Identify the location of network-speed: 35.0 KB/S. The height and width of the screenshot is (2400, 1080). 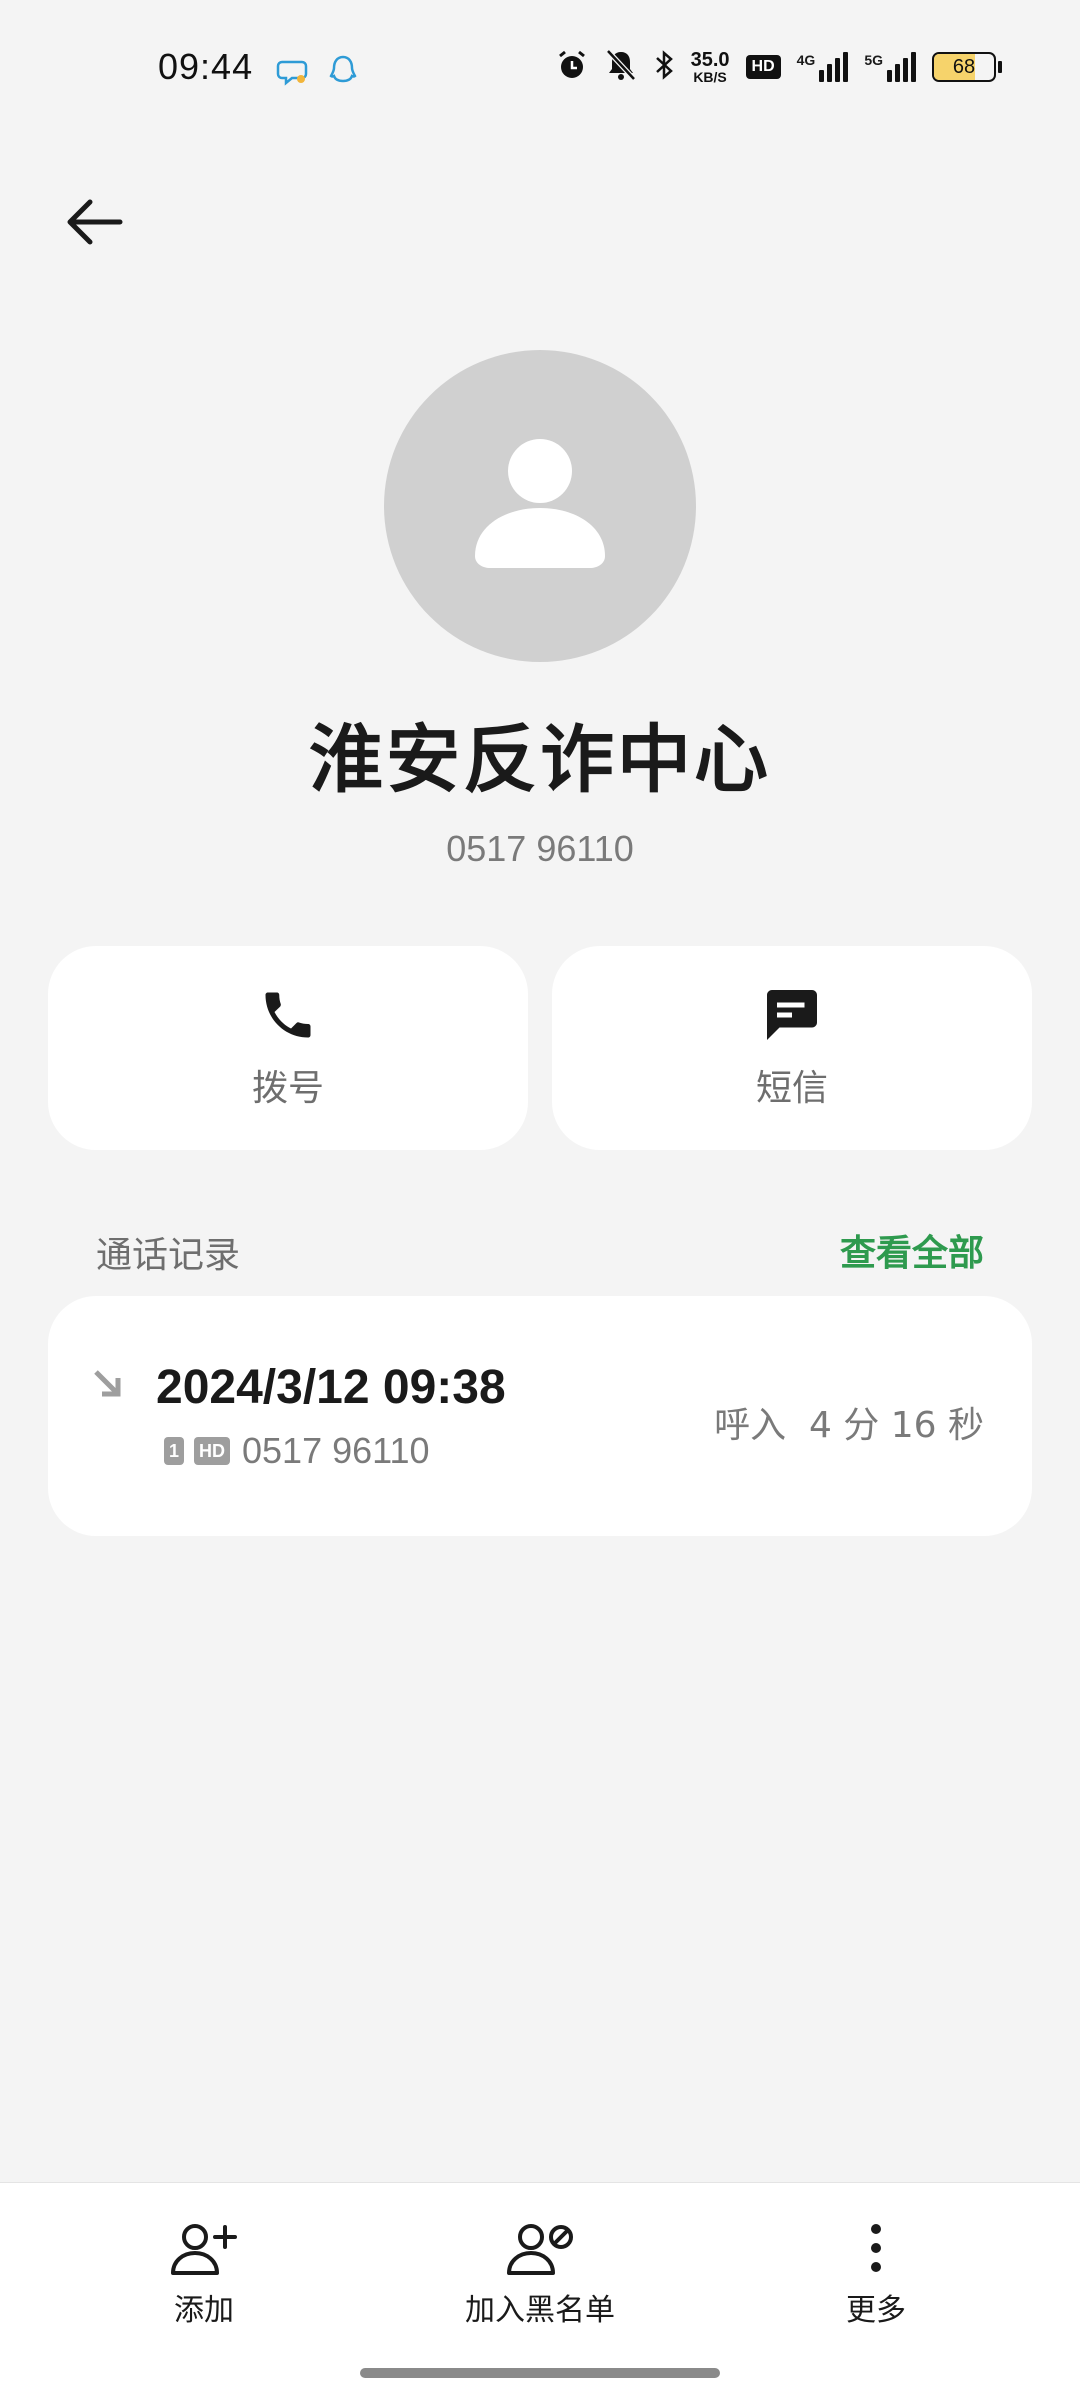
(710, 67).